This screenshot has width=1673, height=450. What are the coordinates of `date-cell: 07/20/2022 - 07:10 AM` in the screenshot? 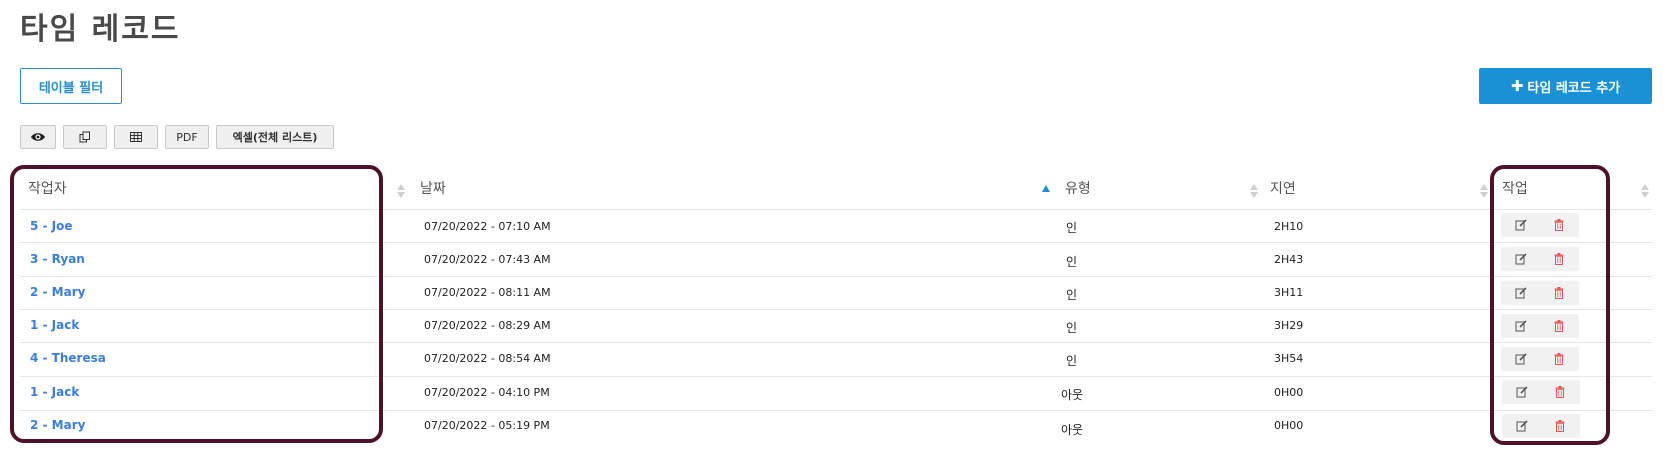 It's located at (487, 226).